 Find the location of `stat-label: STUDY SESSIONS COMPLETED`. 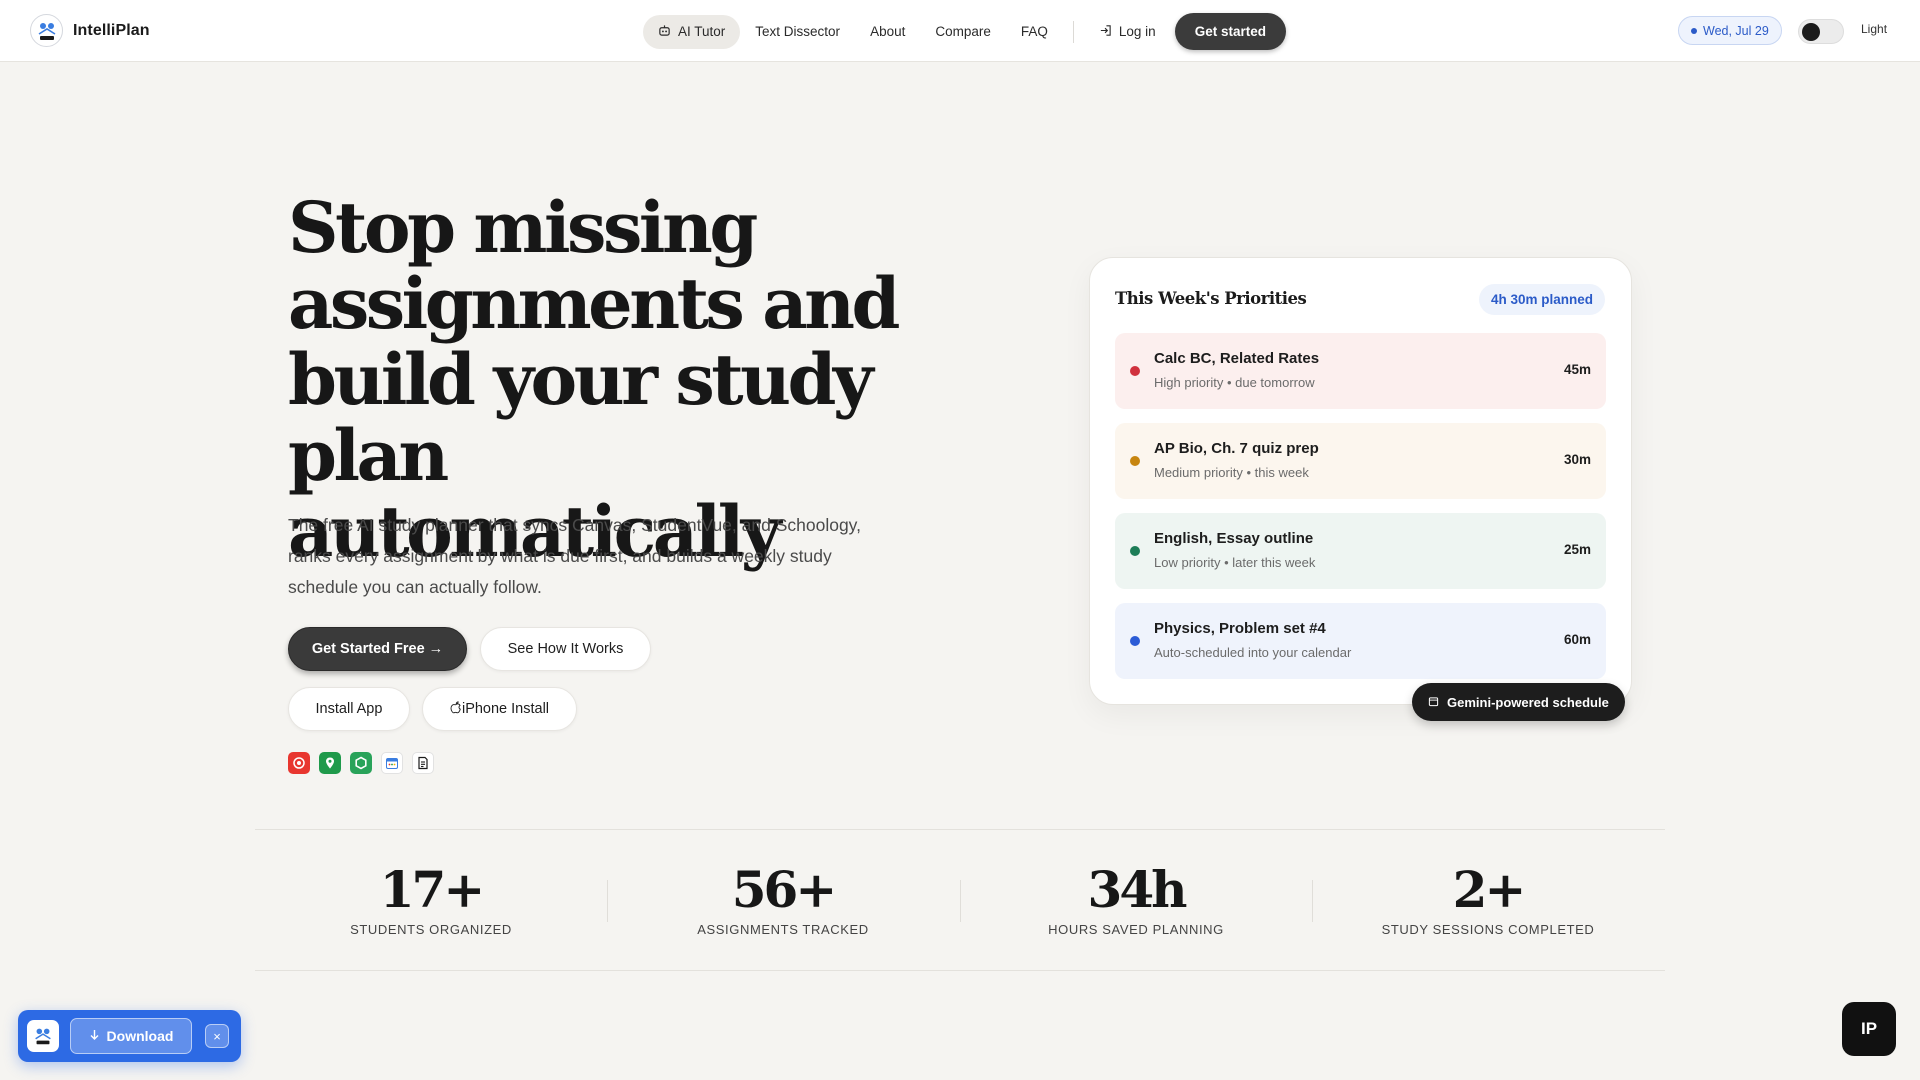

stat-label: STUDY SESSIONS COMPLETED is located at coordinates (1488, 929).